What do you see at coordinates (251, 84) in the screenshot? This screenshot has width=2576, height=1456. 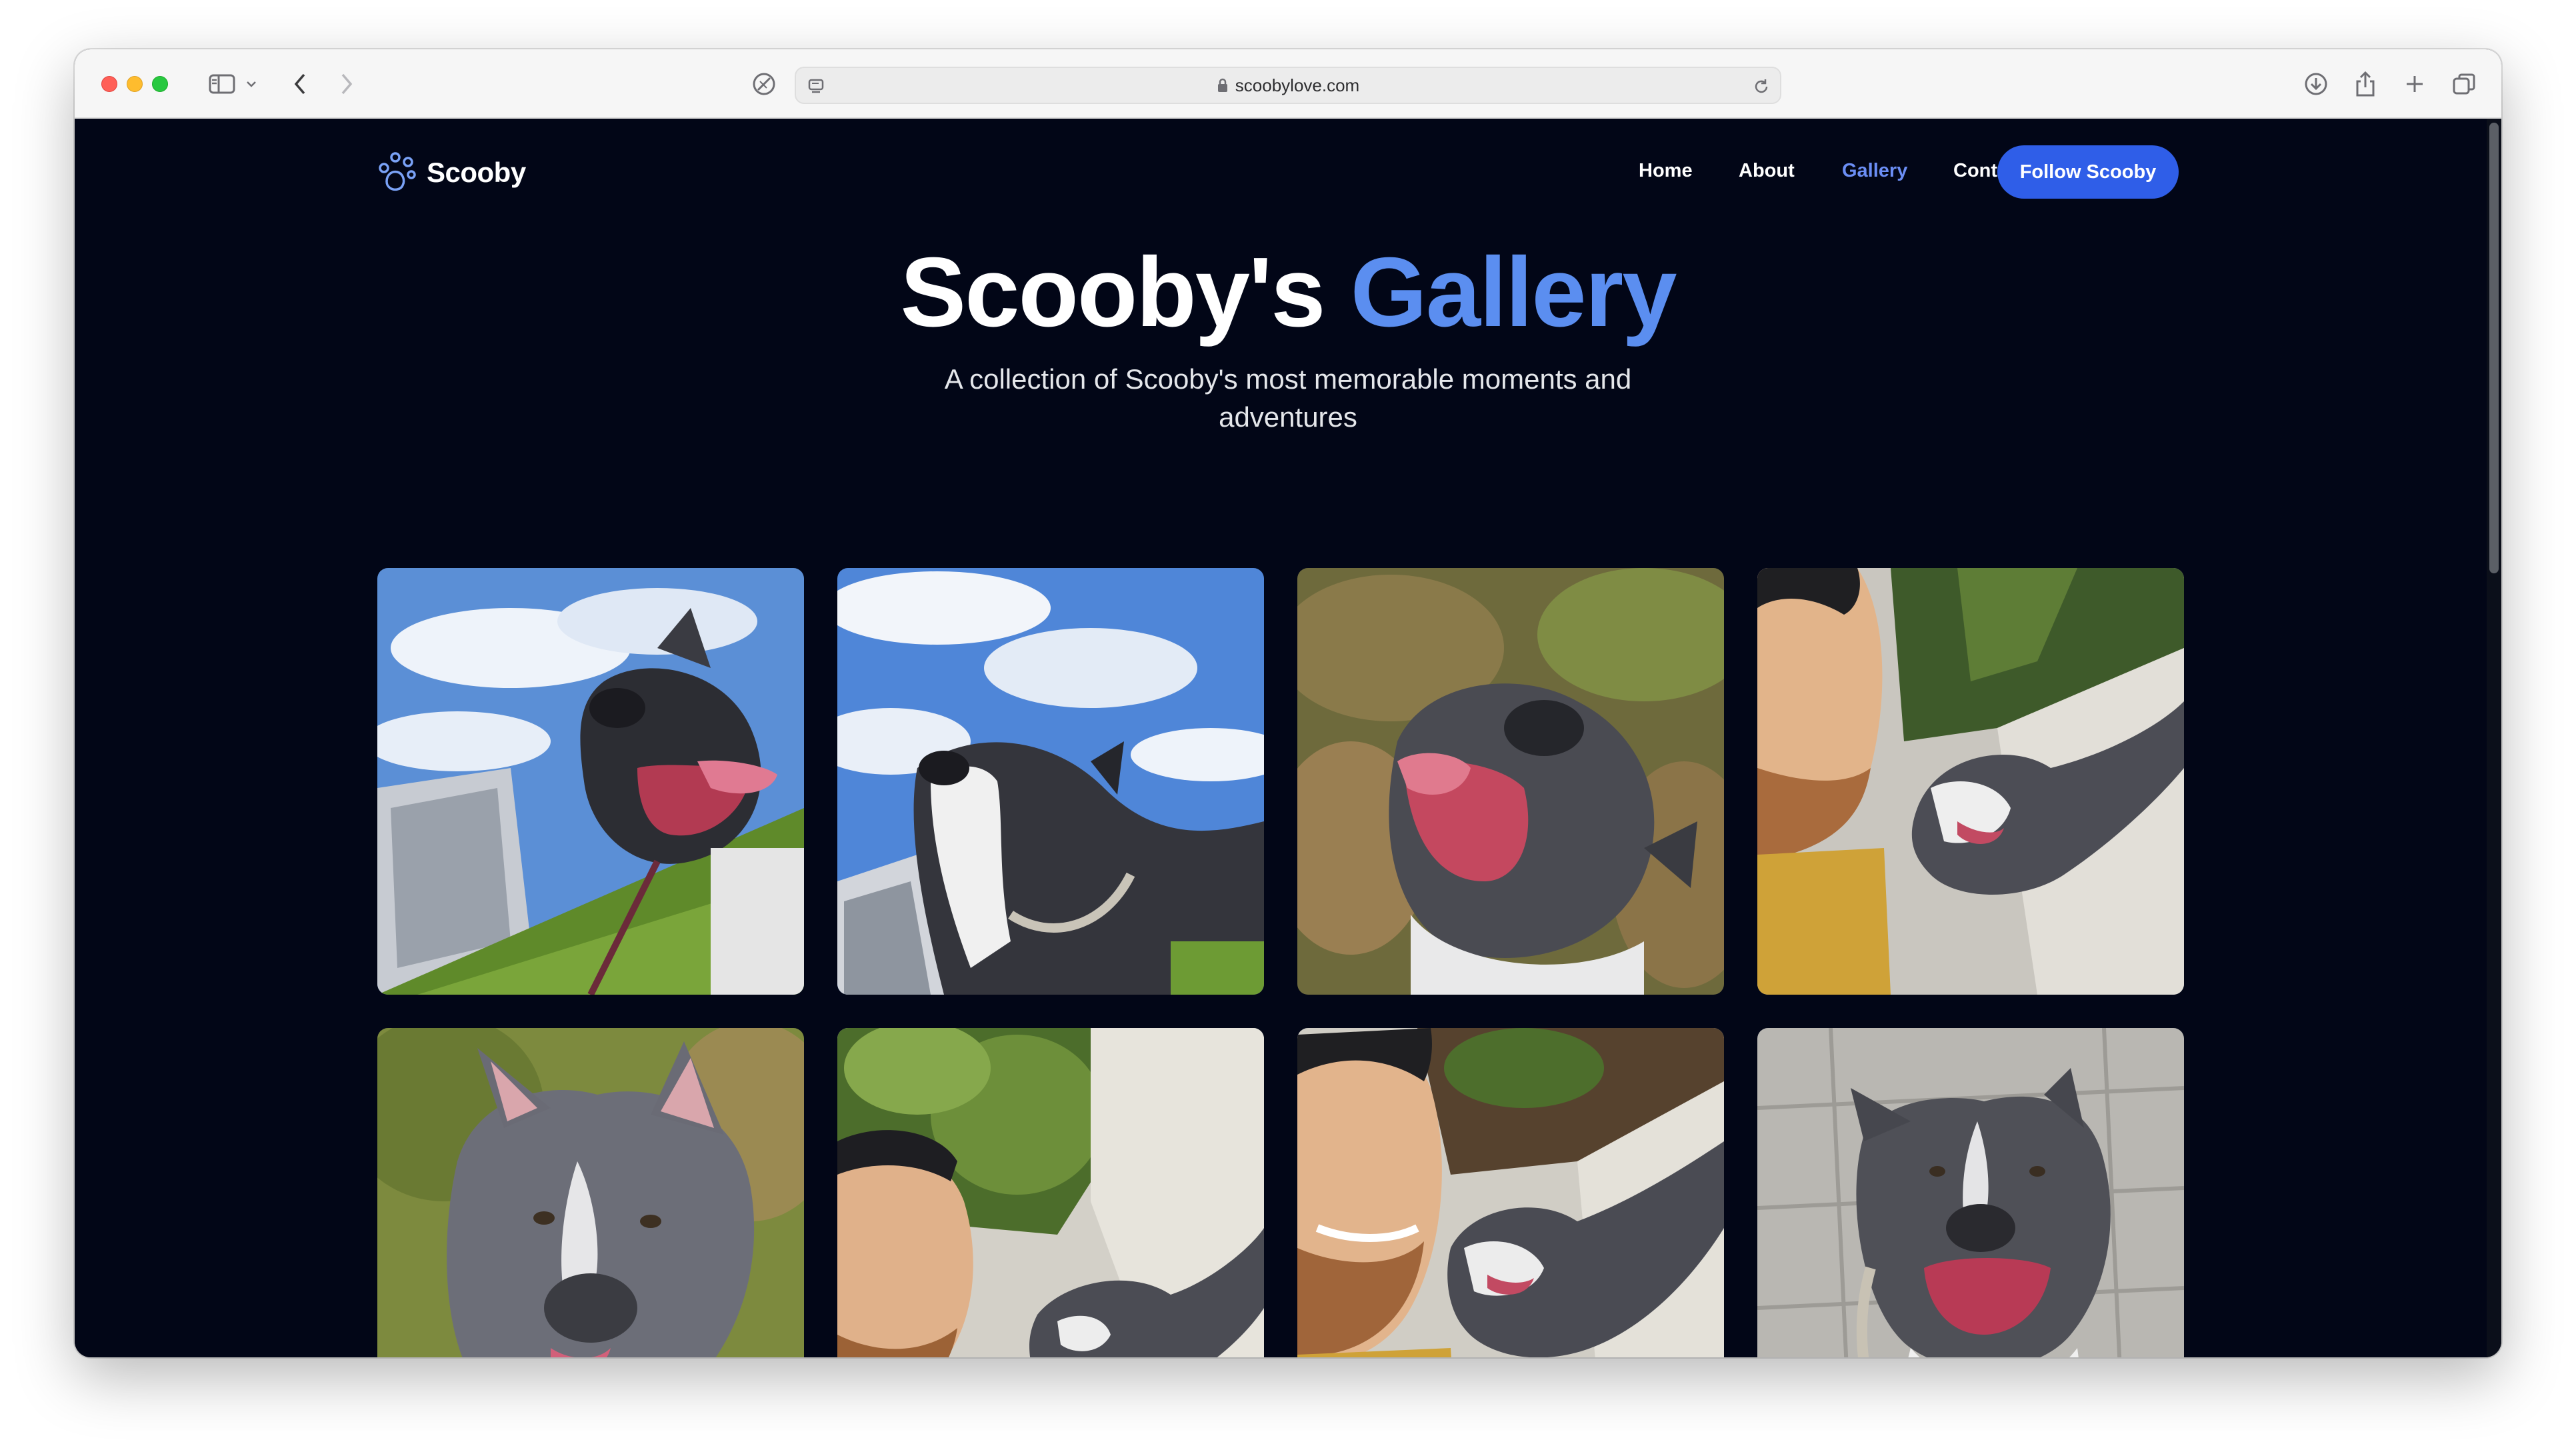 I see `chevron-down-icon` at bounding box center [251, 84].